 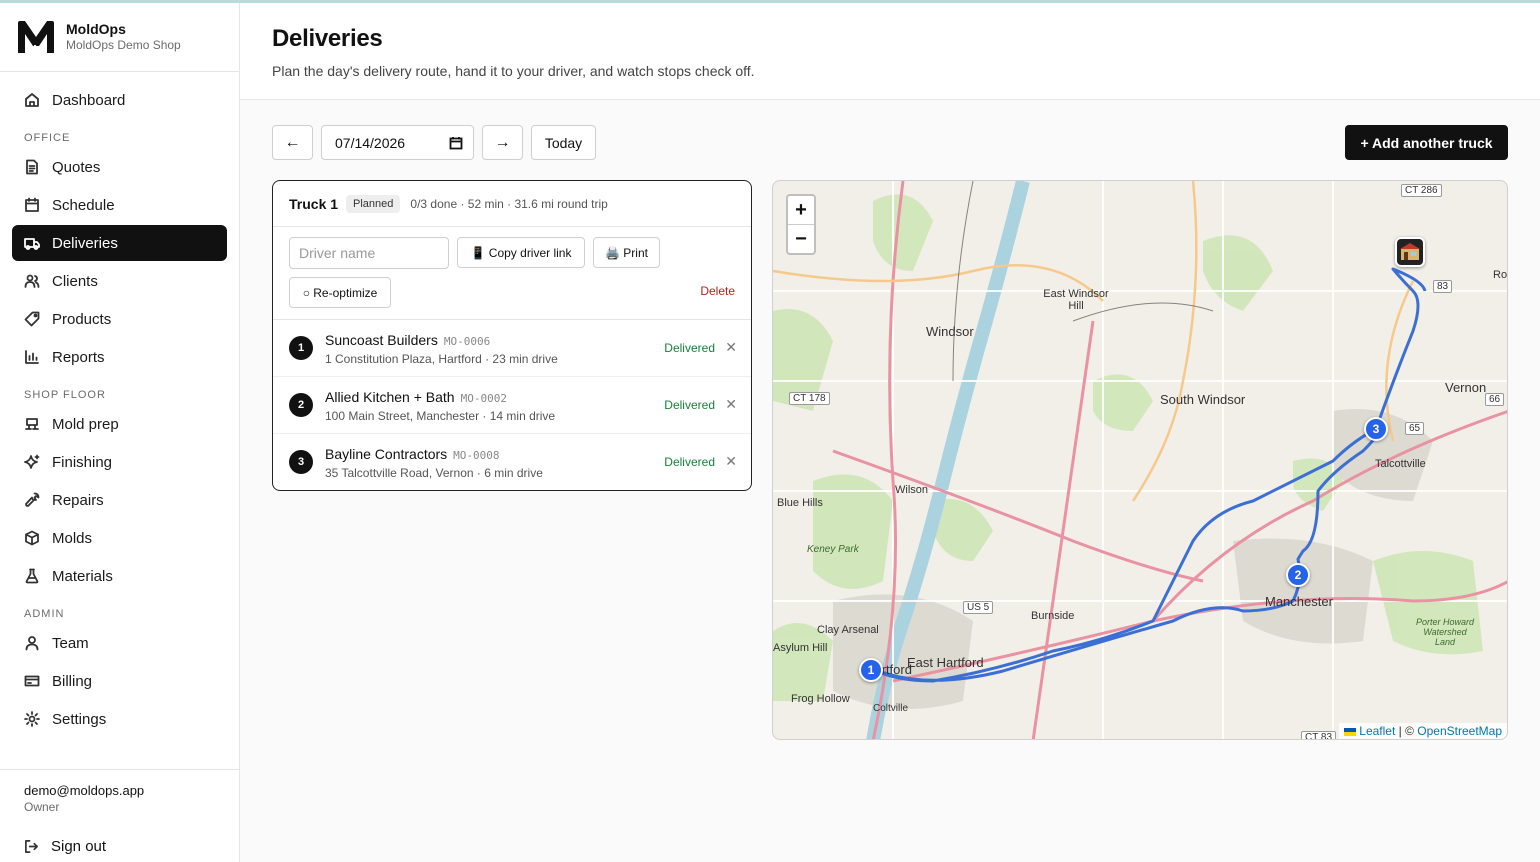 What do you see at coordinates (82, 319) in the screenshot?
I see `sidebar-item-label: Products` at bounding box center [82, 319].